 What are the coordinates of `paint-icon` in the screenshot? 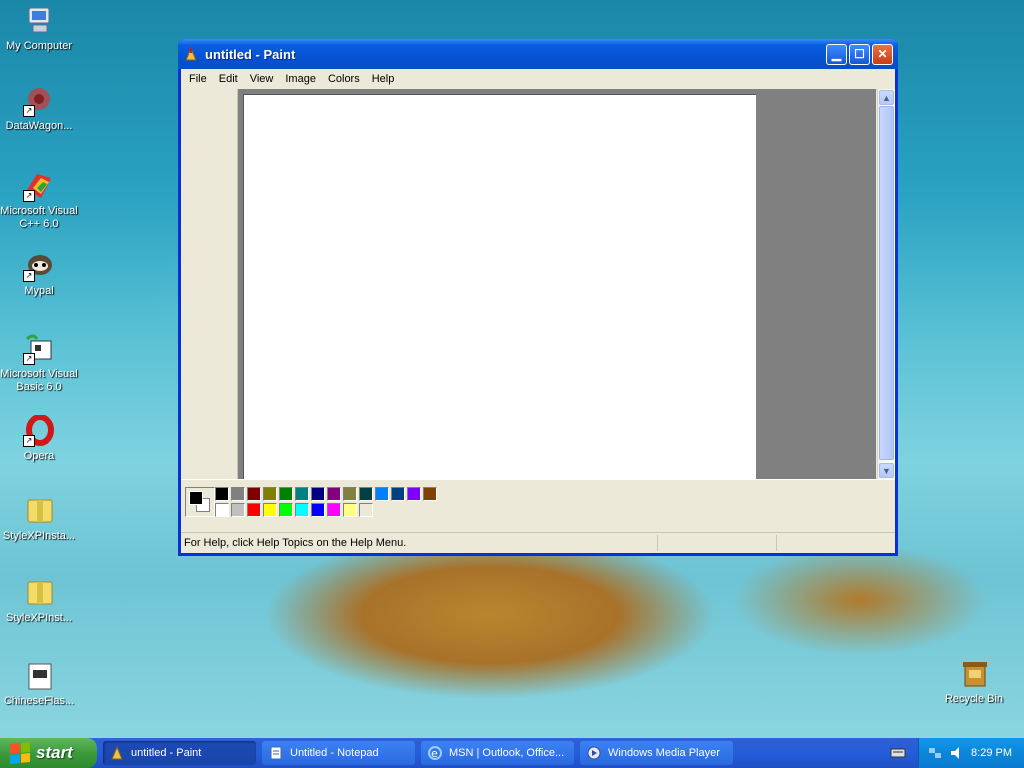 It's located at (117, 753).